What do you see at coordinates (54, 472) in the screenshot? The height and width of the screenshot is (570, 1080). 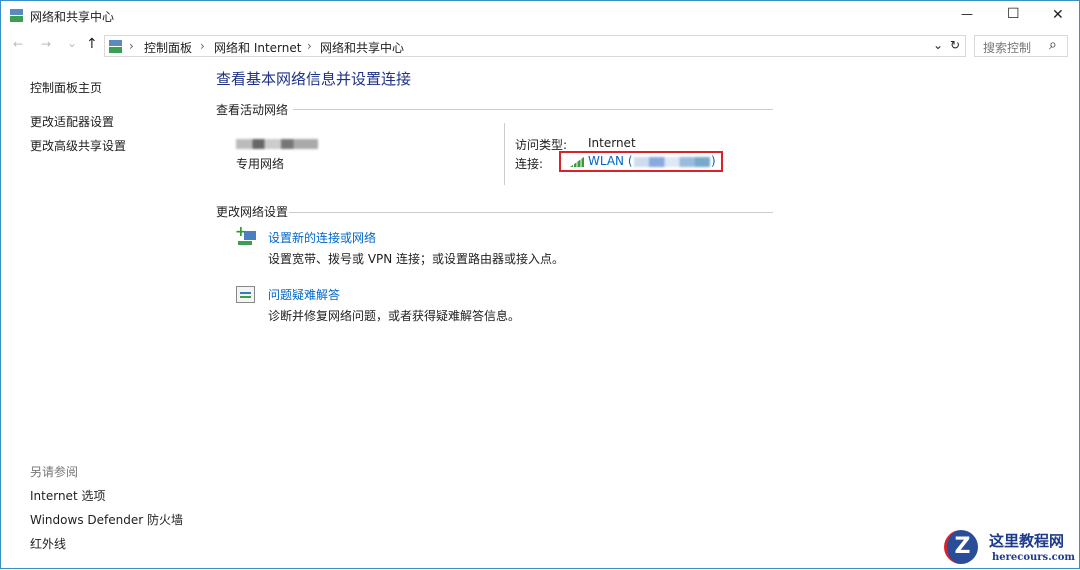 I see `see-also-title: 另请参阅` at bounding box center [54, 472].